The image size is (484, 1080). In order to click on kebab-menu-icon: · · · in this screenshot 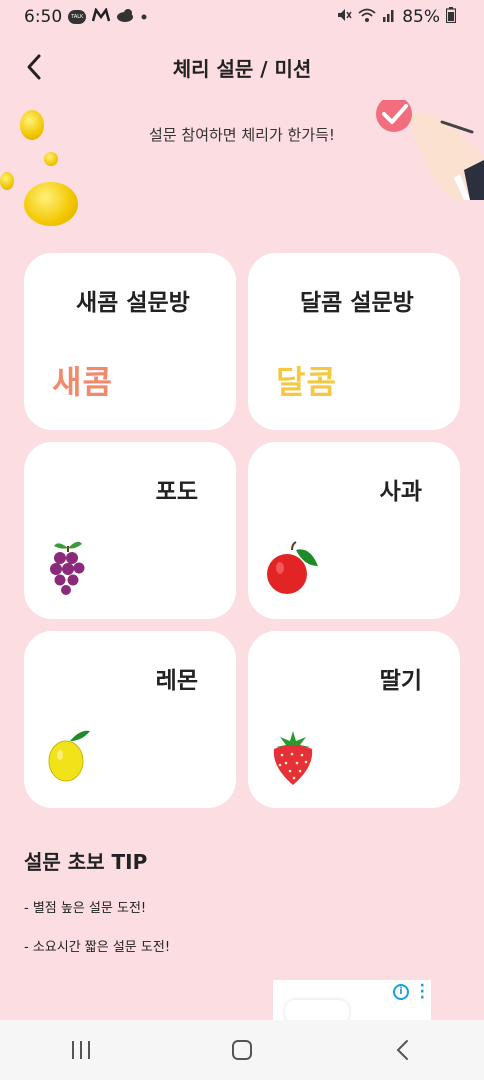, I will do `click(422, 992)`.